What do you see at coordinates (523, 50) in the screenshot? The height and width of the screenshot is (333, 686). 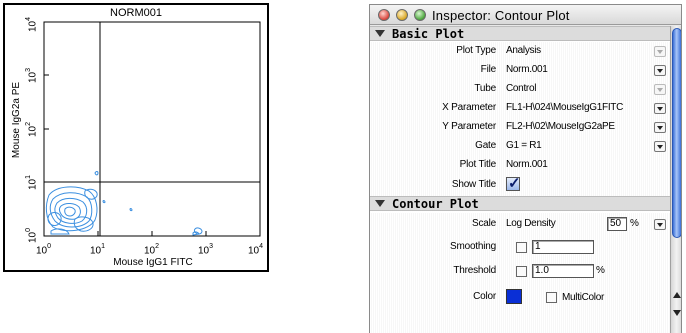 I see `plot-type-value: Analysis` at bounding box center [523, 50].